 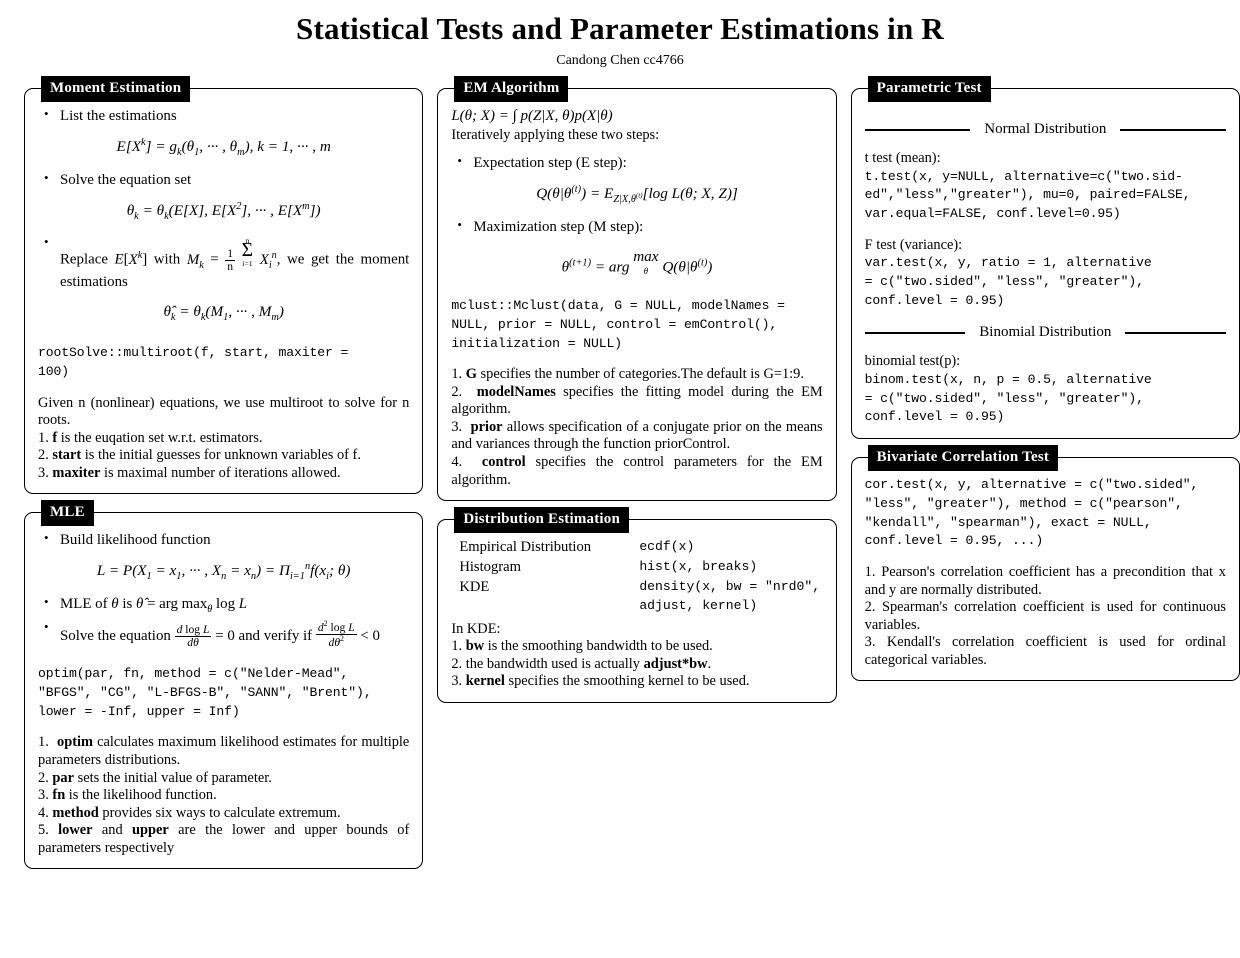 What do you see at coordinates (542, 520) in the screenshot?
I see `box-title-distribution-estimation: Distribution Estimation` at bounding box center [542, 520].